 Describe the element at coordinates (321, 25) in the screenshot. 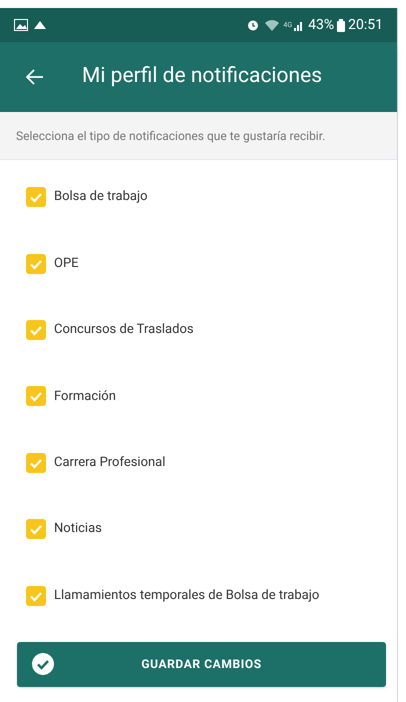

I see `battery-level: 43%` at that location.